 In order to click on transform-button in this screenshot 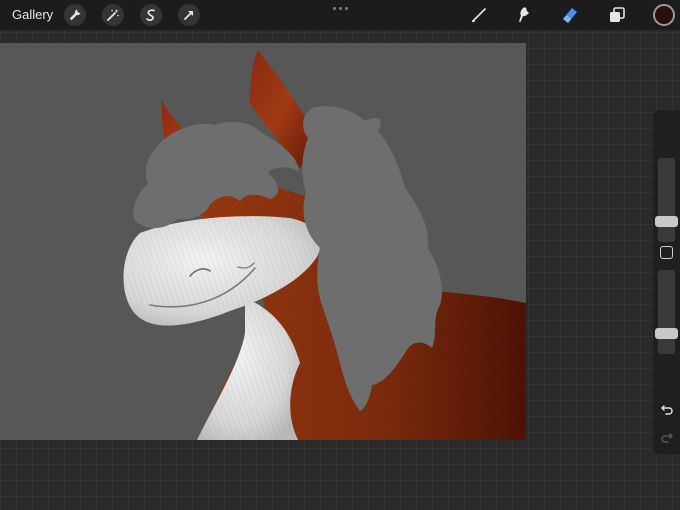, I will do `click(189, 15)`.